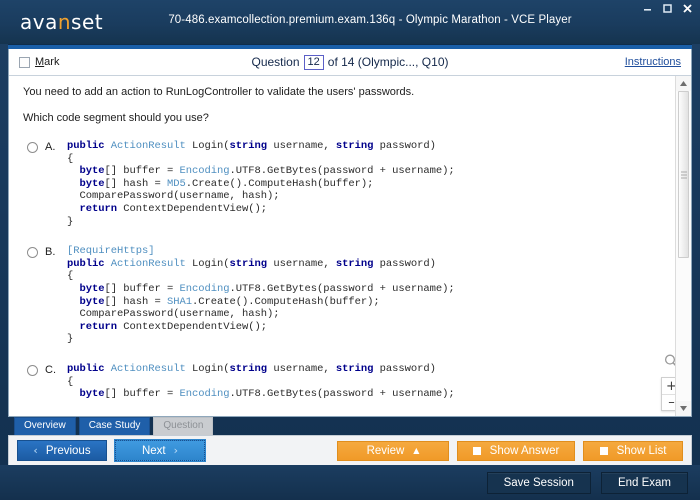  I want to click on scrollbar-track, so click(683, 246).